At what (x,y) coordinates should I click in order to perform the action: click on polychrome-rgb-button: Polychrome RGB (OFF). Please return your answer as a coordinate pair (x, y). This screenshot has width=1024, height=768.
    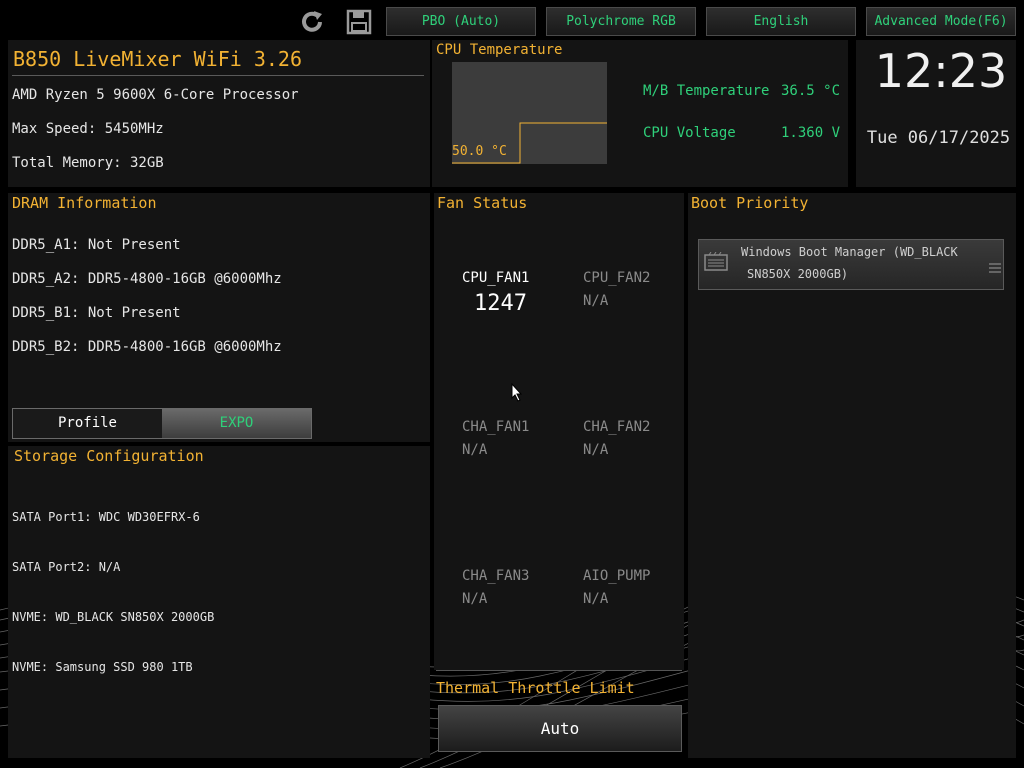
    Looking at the image, I should click on (621, 31).